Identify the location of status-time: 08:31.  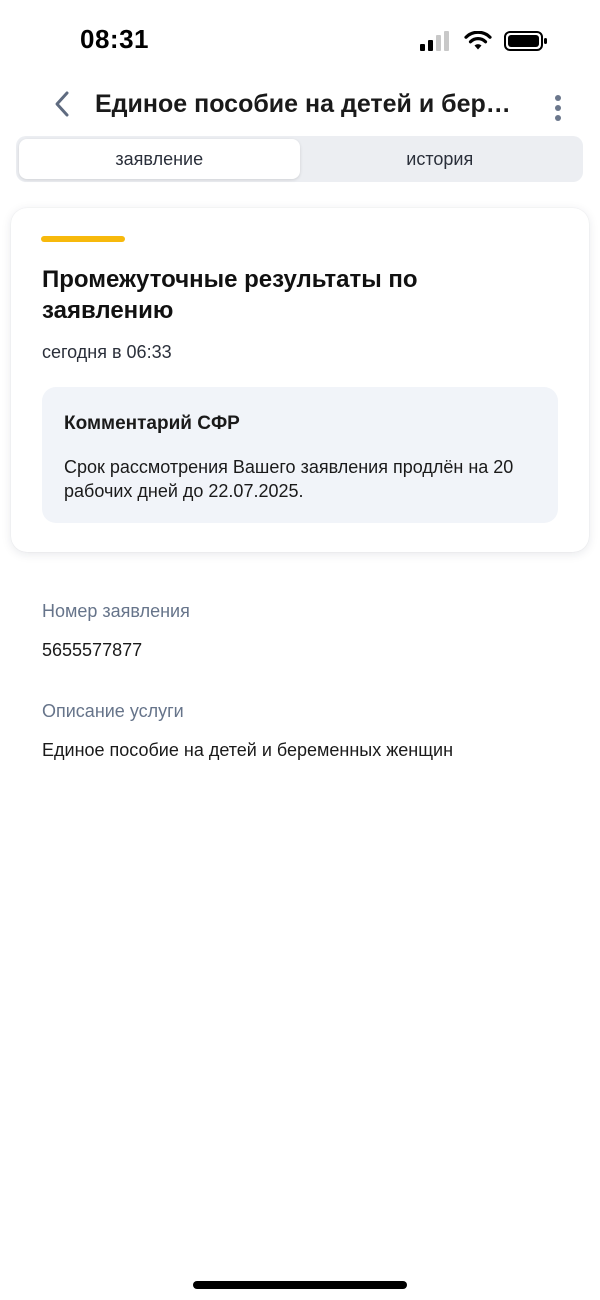
(114, 39).